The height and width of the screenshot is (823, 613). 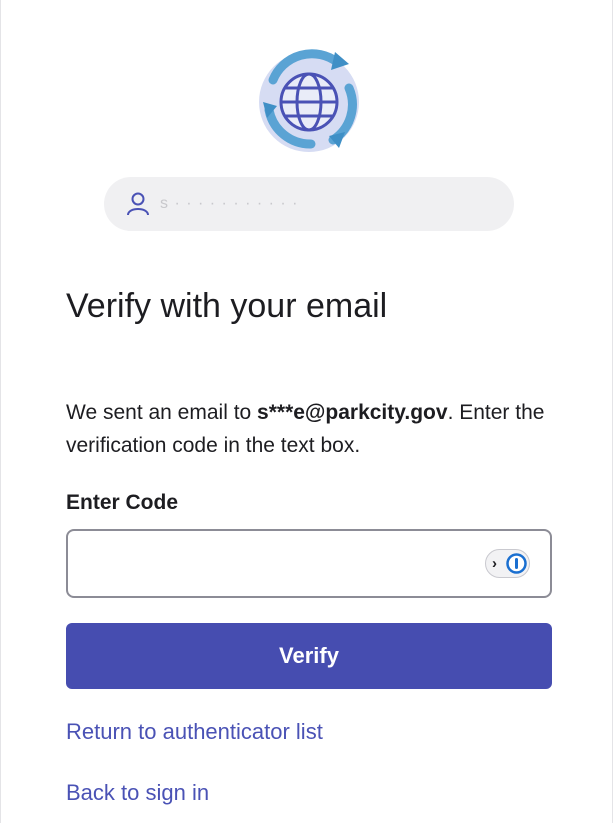 What do you see at coordinates (309, 204) in the screenshot?
I see `identifier-pill: s · · · · · · · · · · ·` at bounding box center [309, 204].